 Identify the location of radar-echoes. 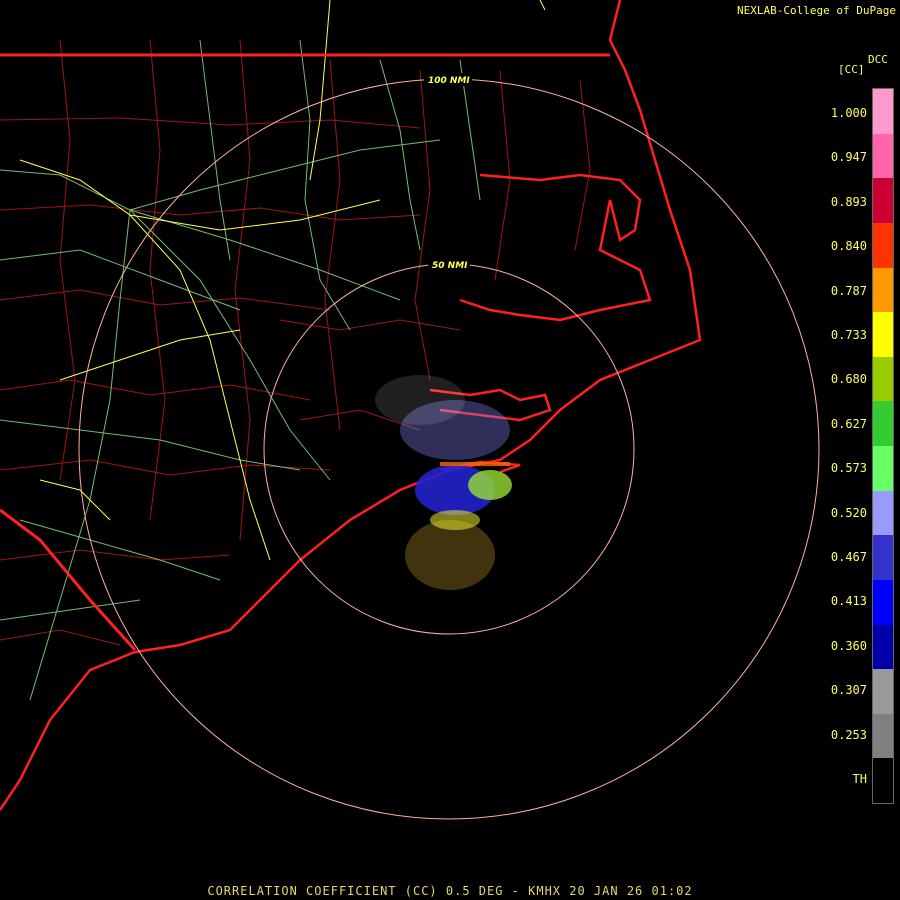
(443, 482).